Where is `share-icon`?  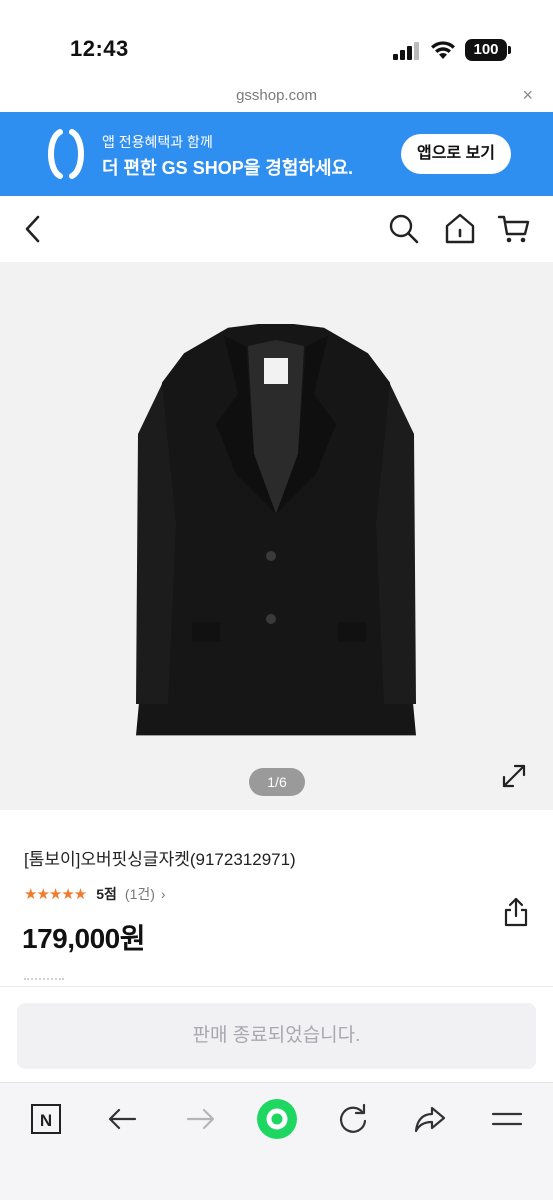
share-icon is located at coordinates (516, 912).